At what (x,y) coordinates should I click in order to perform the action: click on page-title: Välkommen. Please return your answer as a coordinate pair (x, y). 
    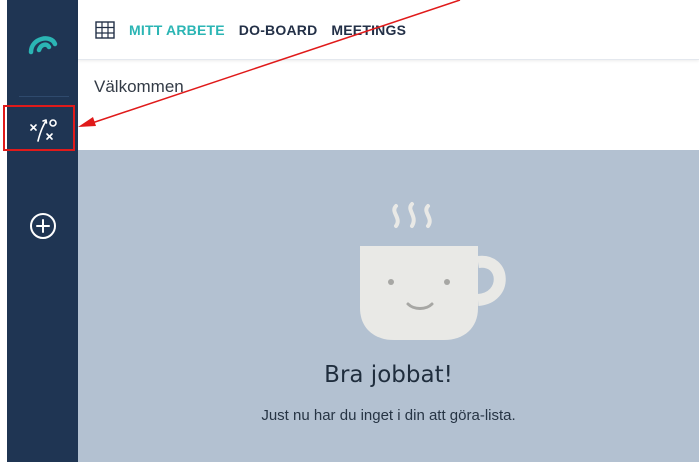
    Looking at the image, I should click on (139, 86).